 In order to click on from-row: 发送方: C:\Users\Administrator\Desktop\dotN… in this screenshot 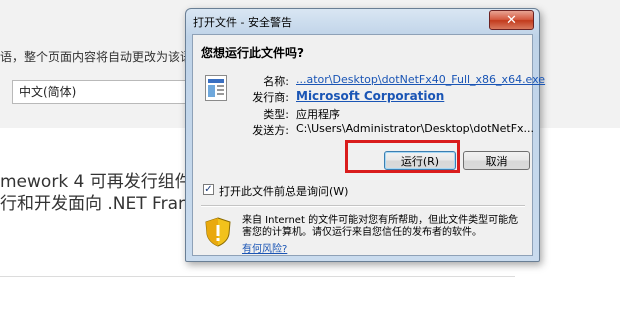, I will do `click(364, 130)`.